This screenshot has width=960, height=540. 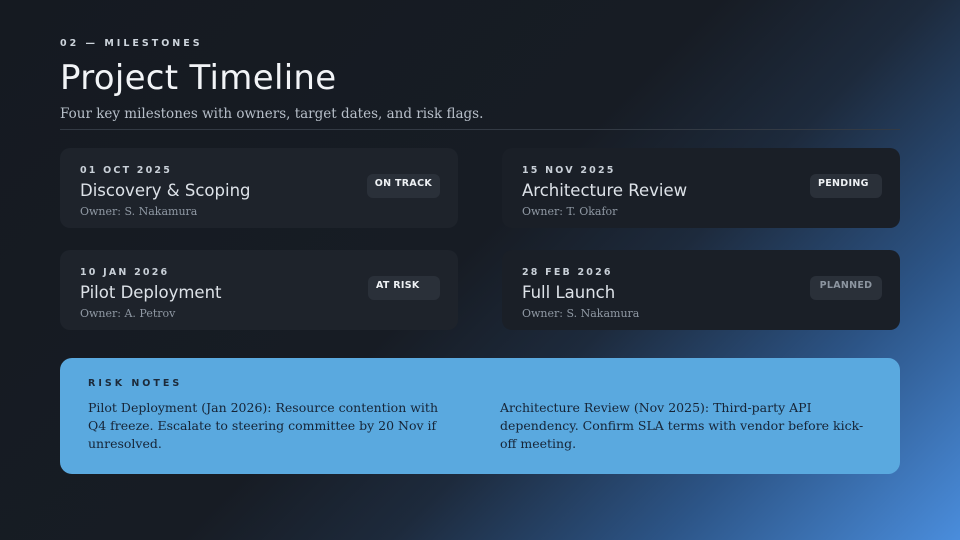 What do you see at coordinates (567, 272) in the screenshot?
I see `milestone-date: 28 FEB 2026` at bounding box center [567, 272].